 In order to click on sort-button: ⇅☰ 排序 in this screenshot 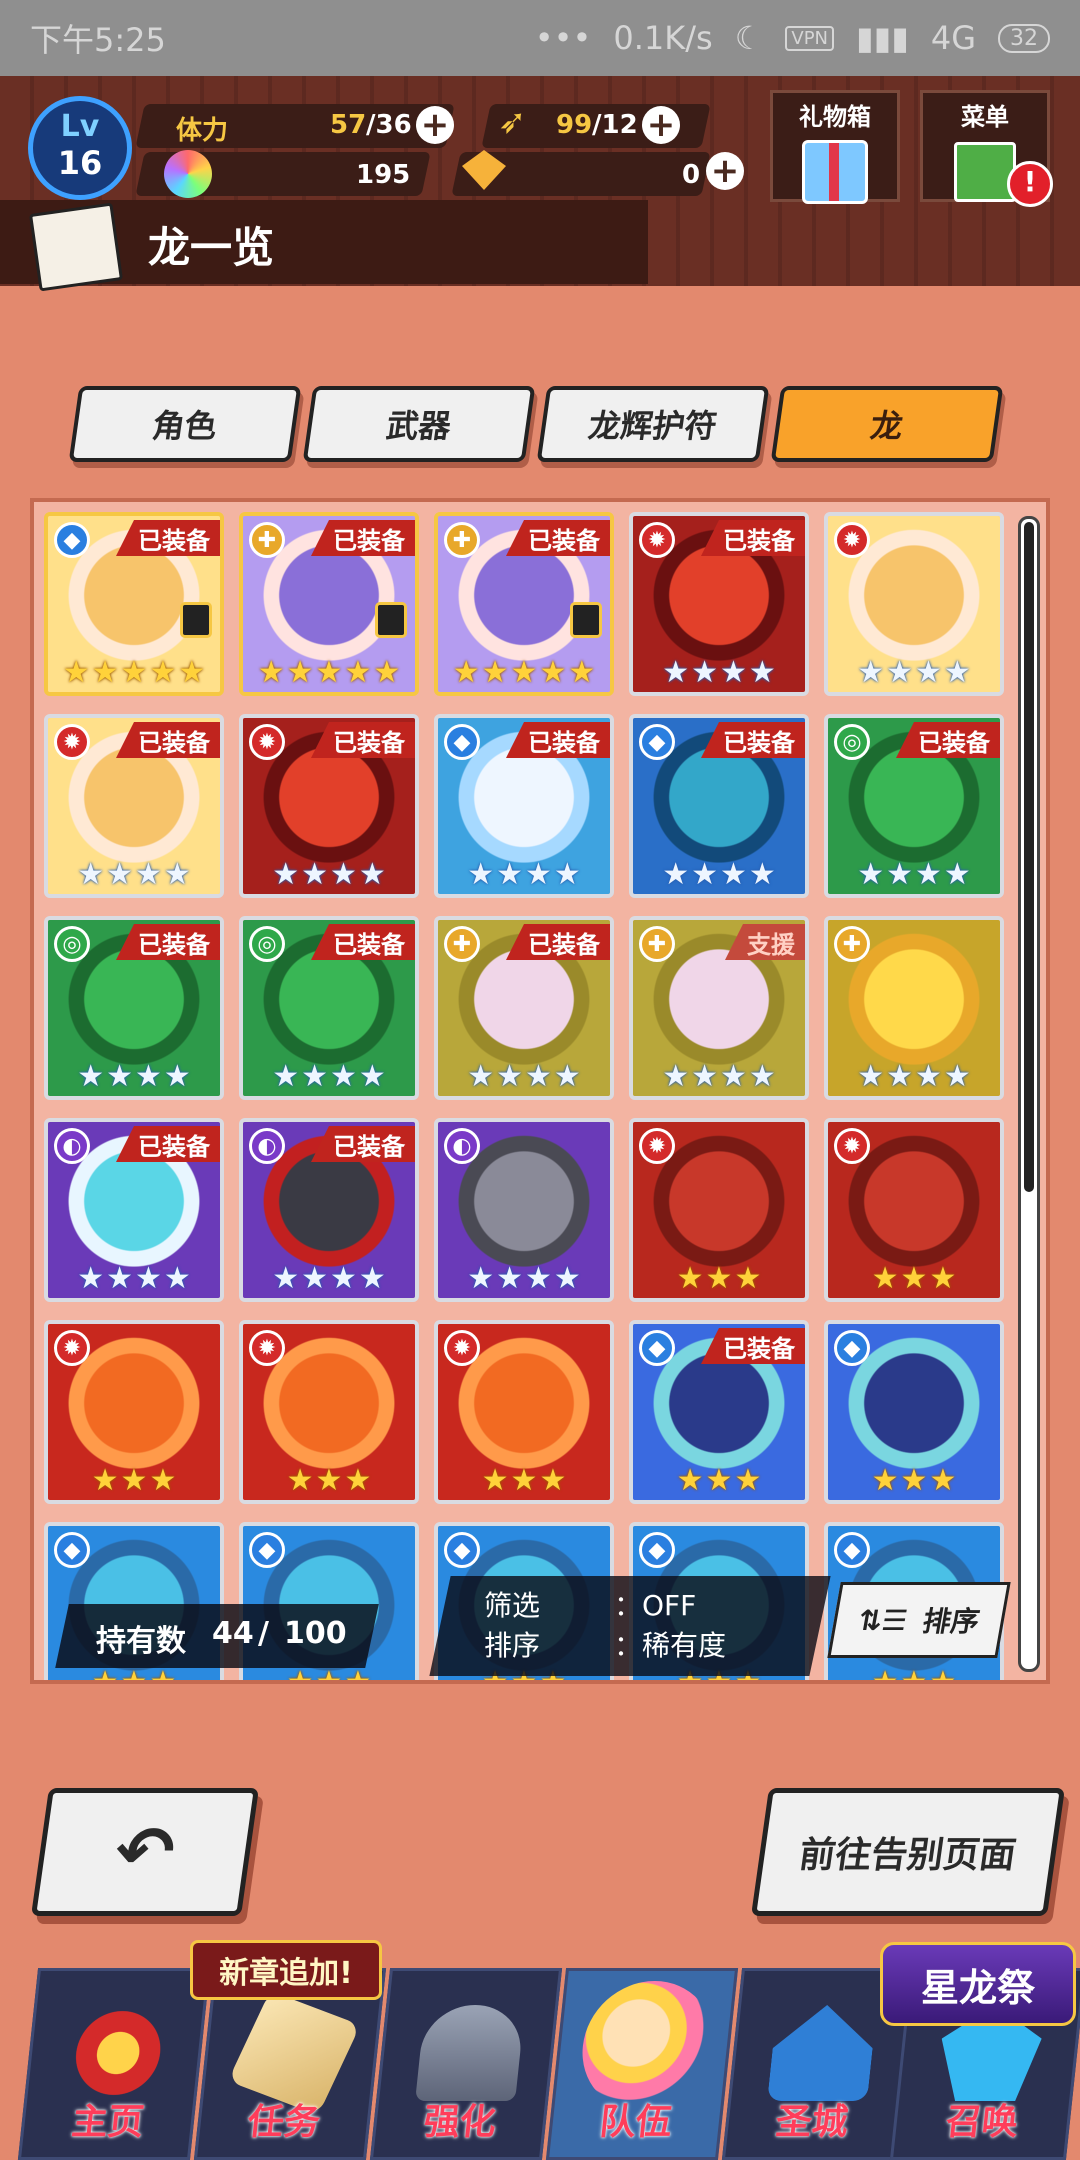, I will do `click(919, 1620)`.